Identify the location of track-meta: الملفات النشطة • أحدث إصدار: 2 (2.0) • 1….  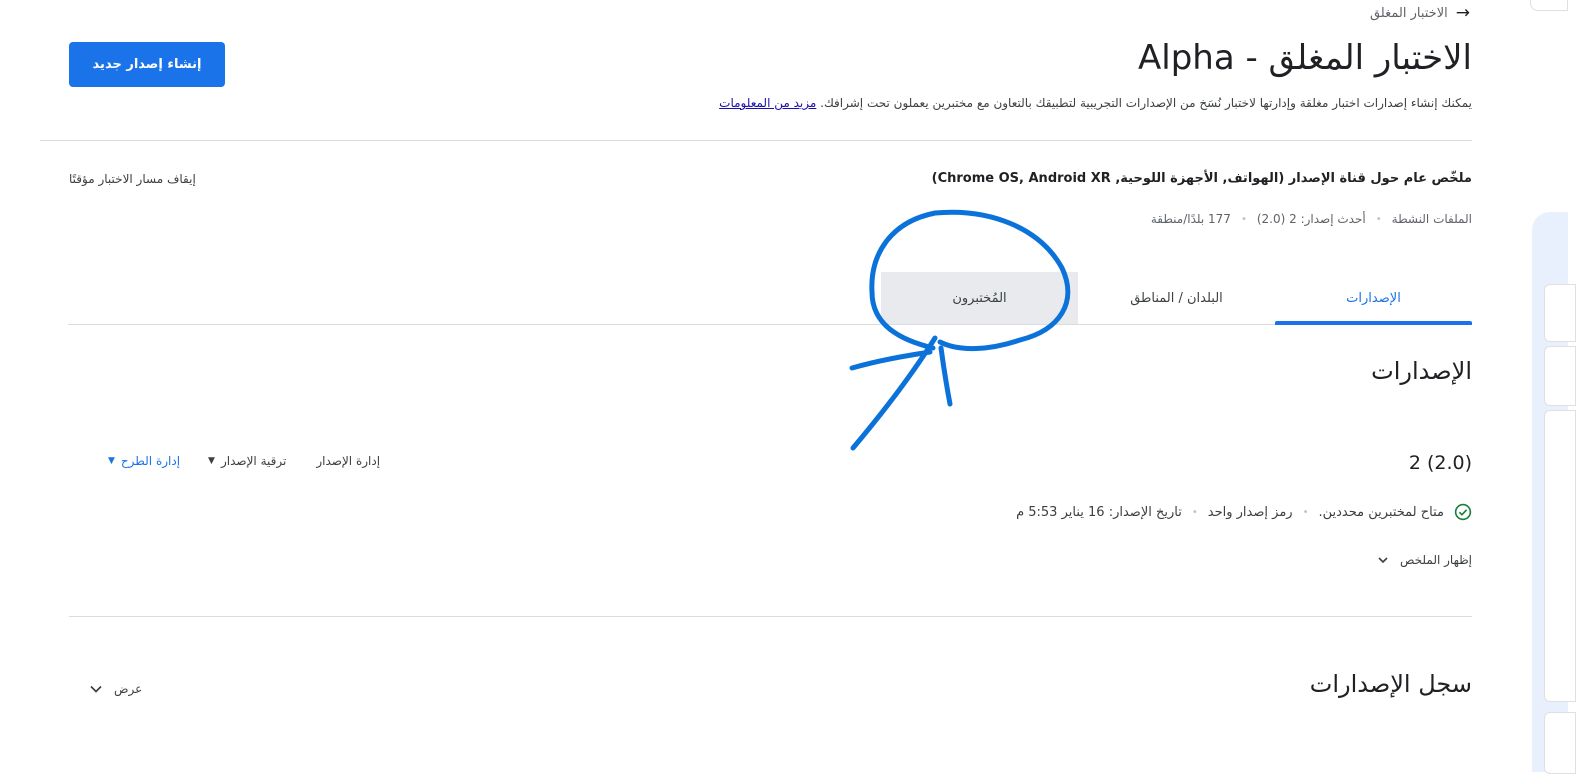
(1311, 219).